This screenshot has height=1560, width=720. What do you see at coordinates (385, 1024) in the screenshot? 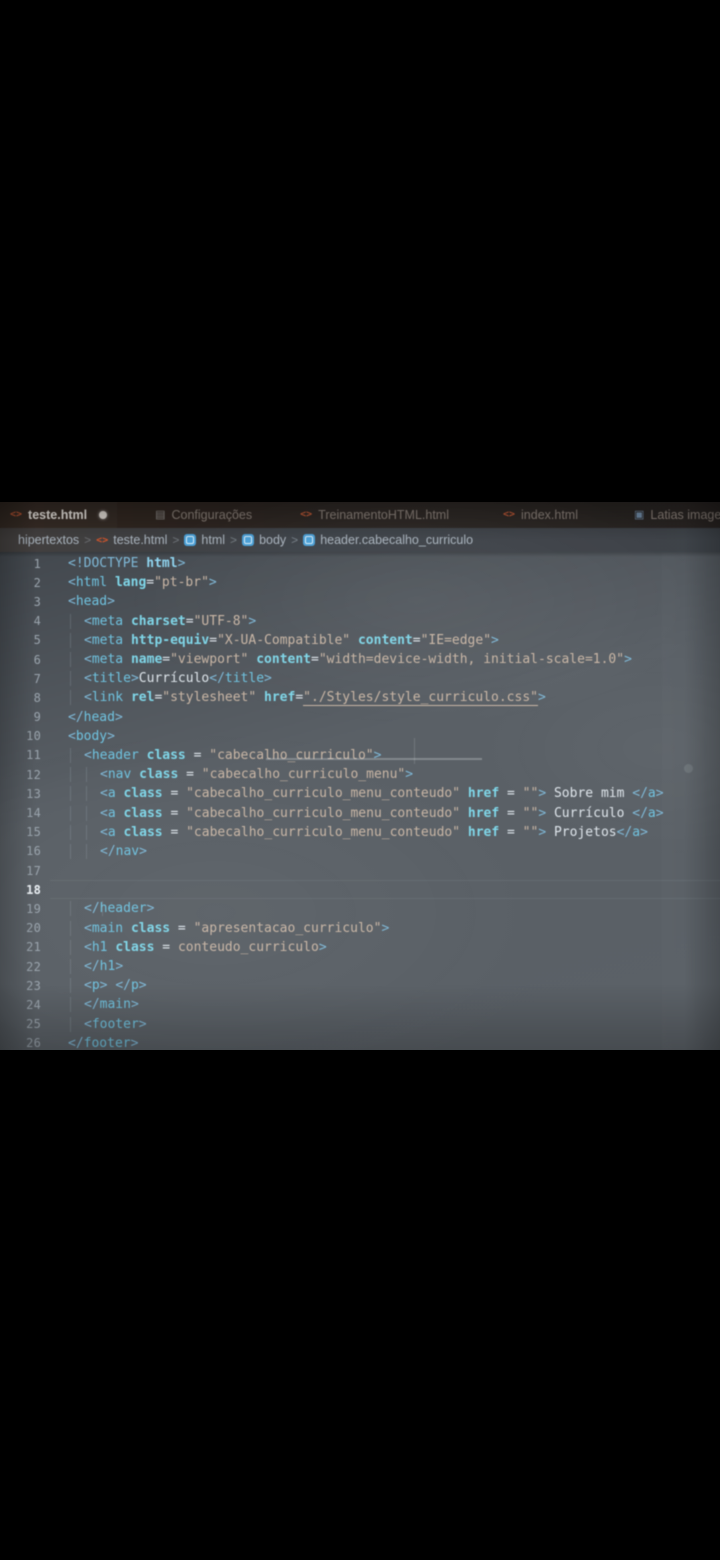
I see `code-line-content: <footer>` at bounding box center [385, 1024].